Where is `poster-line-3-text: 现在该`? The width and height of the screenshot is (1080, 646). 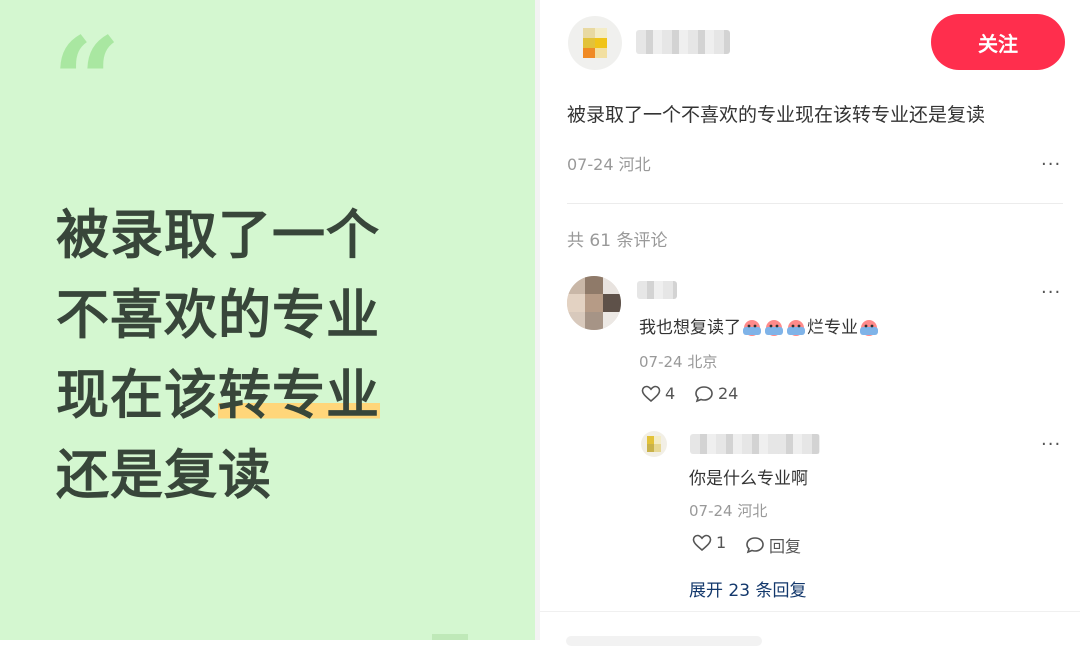 poster-line-3-text: 现在该 is located at coordinates (137, 395).